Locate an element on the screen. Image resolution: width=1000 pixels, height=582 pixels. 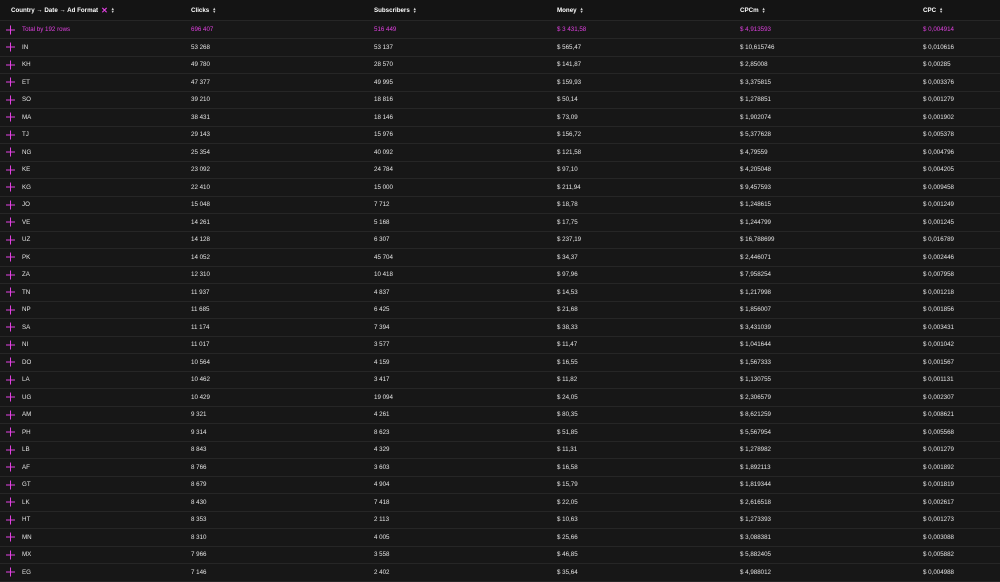
cpcm-cell: $ 1,217998 is located at coordinates (755, 292).